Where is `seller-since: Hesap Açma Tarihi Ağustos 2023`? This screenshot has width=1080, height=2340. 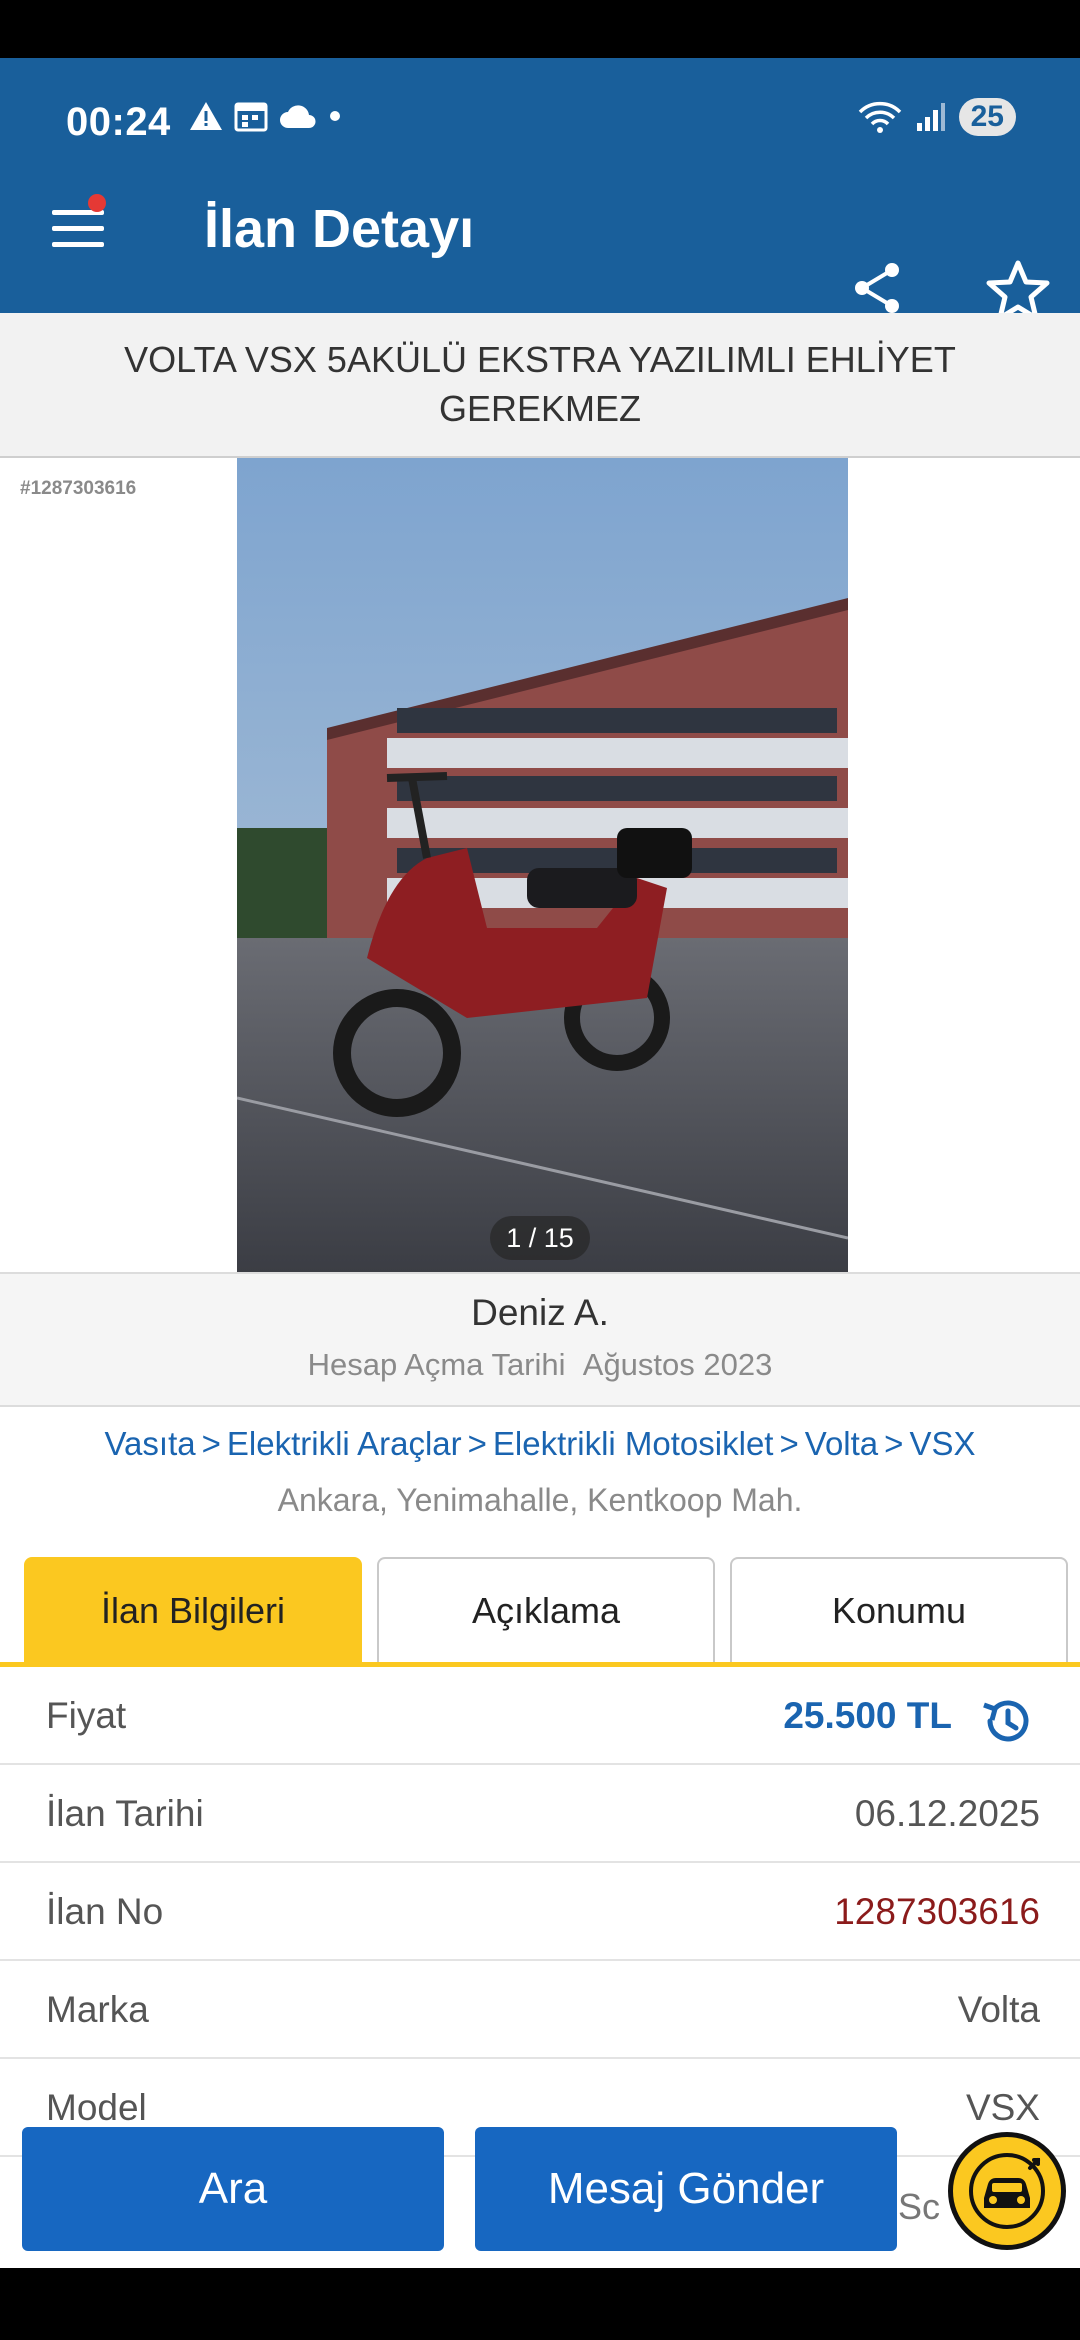 seller-since: Hesap Açma Tarihi Ağustos 2023 is located at coordinates (540, 1365).